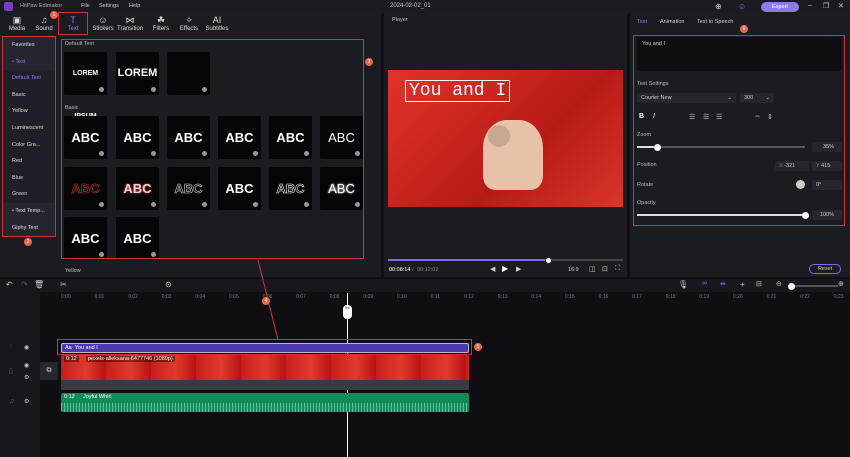  I want to click on annotation-badge: 5, so click(478, 347).